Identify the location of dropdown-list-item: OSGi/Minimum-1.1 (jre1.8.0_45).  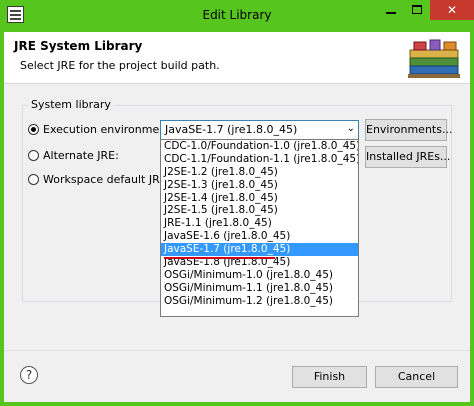
(259, 288).